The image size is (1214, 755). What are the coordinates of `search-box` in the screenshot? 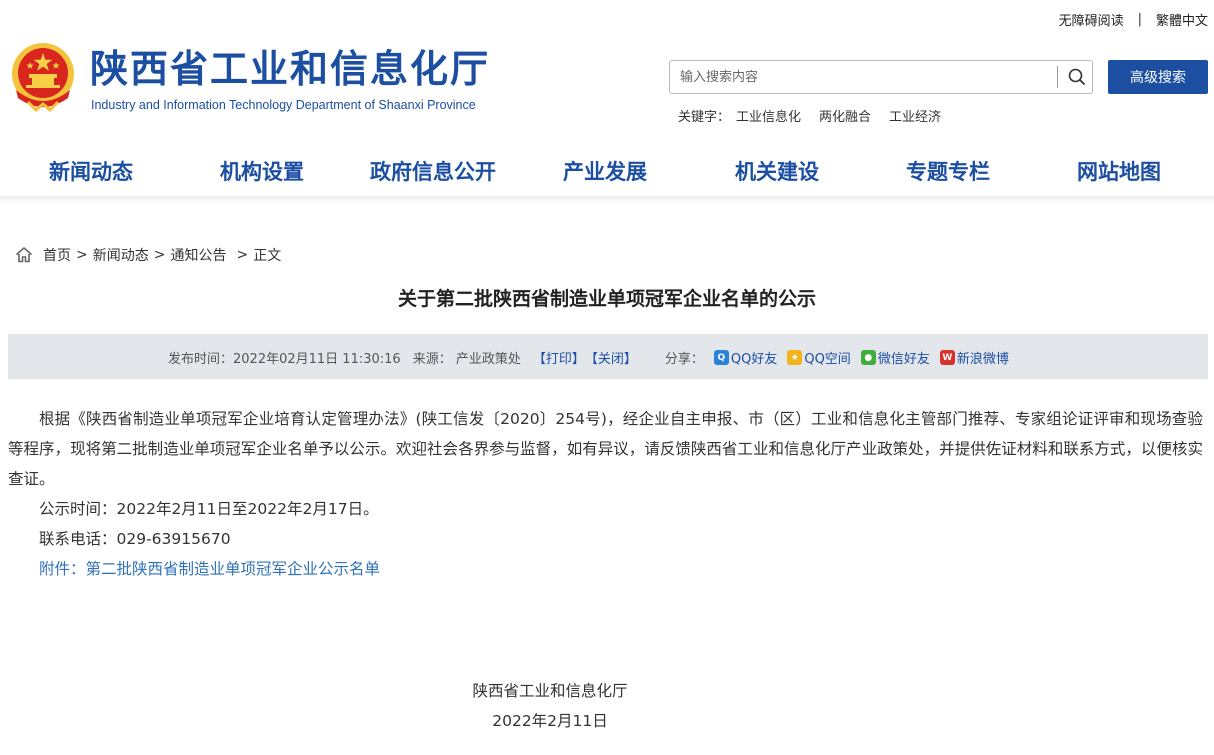 It's located at (881, 77).